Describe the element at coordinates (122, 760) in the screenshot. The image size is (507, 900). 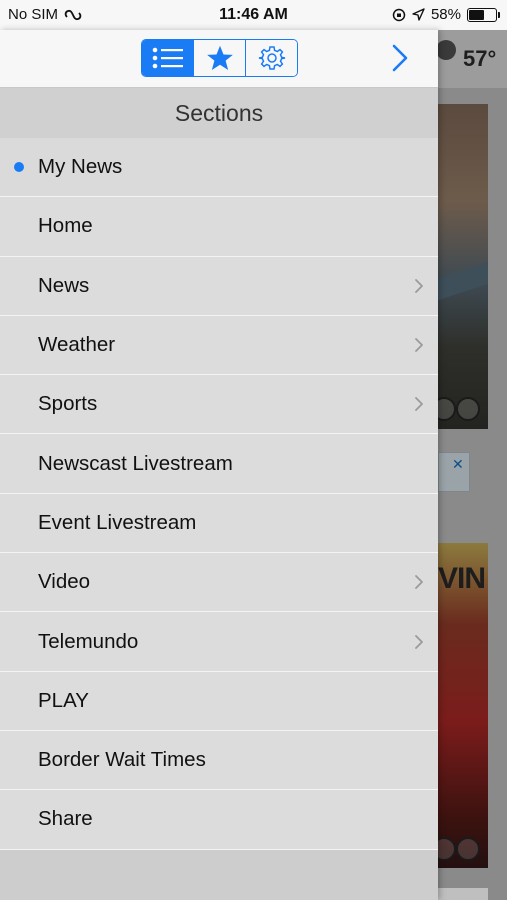
I see `menu-item-label: Border Wait Times` at that location.